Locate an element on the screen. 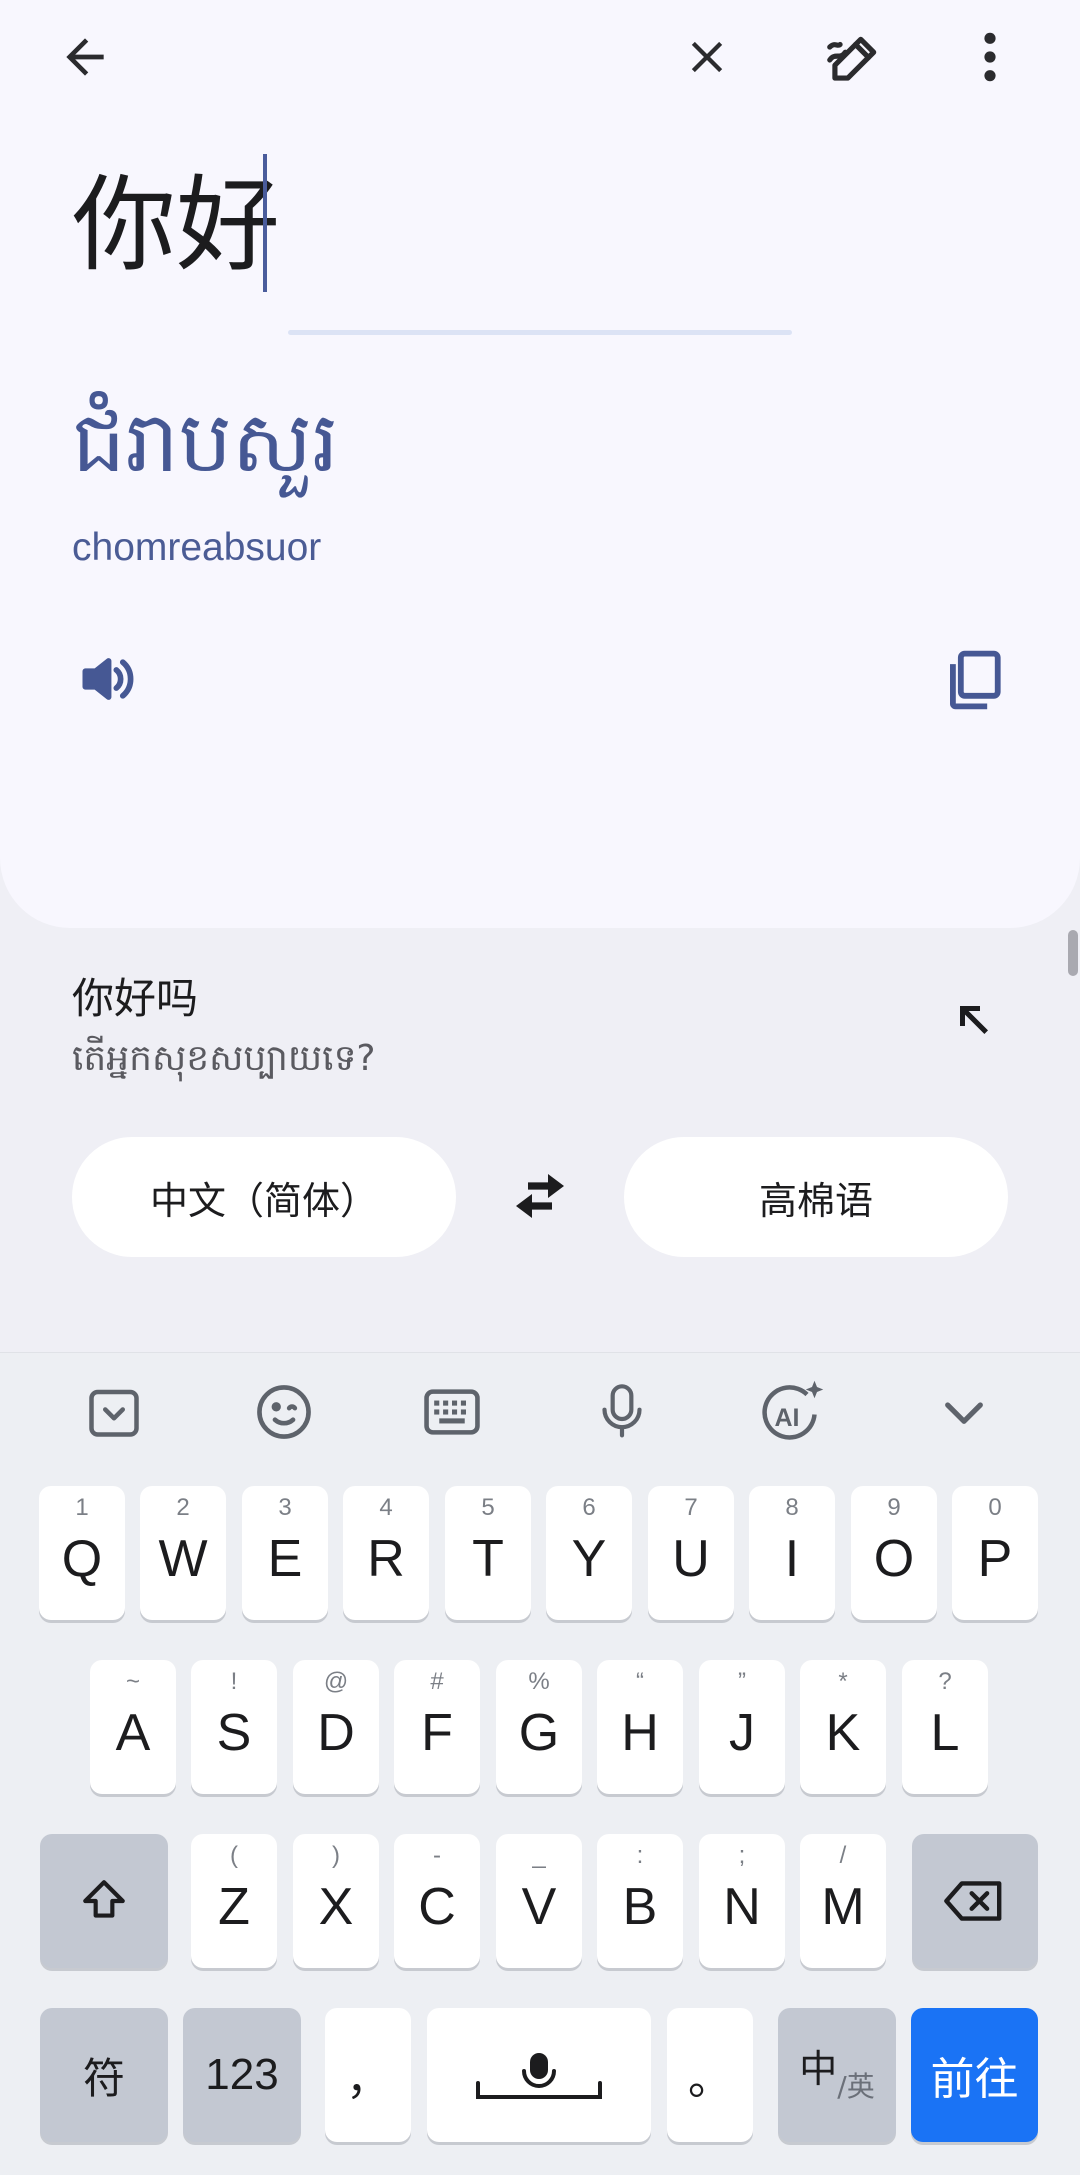  key-h: “H is located at coordinates (640, 1727).